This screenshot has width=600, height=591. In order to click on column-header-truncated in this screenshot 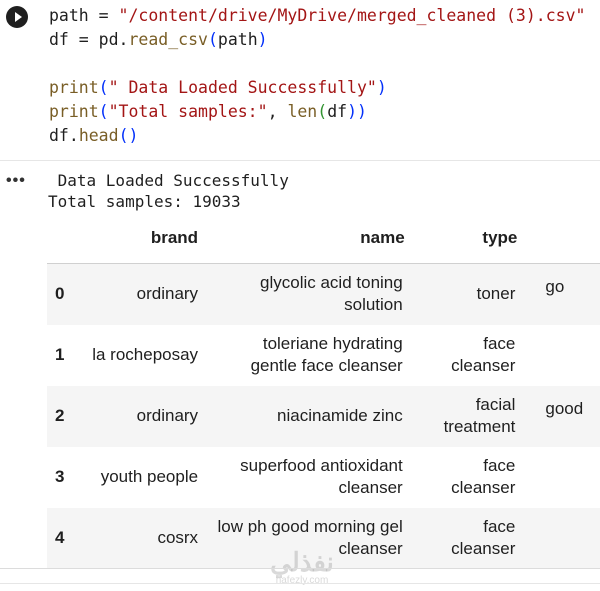, I will do `click(563, 238)`.